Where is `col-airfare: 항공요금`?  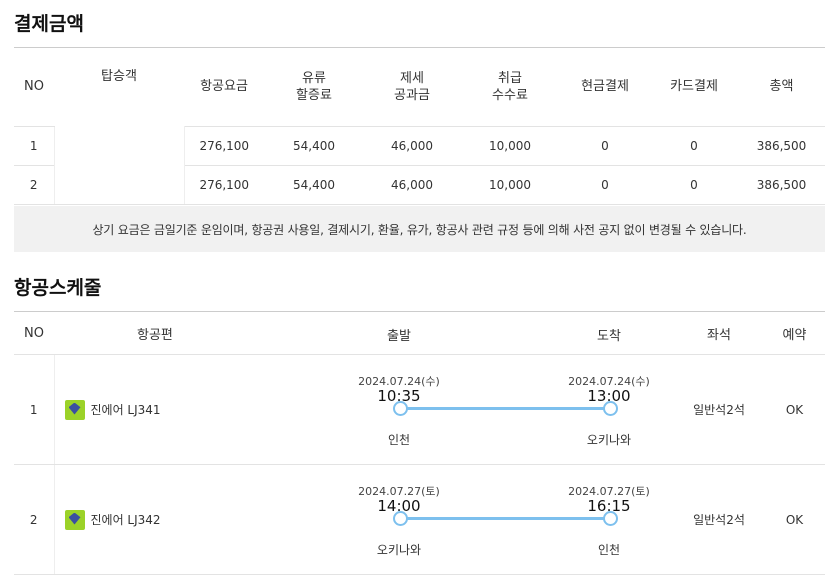
col-airfare: 항공요금 is located at coordinates (224, 87).